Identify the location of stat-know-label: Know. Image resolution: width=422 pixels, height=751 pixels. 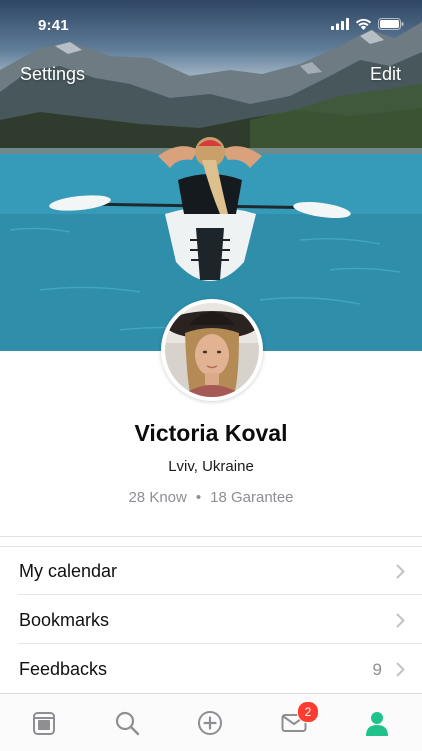
(168, 497).